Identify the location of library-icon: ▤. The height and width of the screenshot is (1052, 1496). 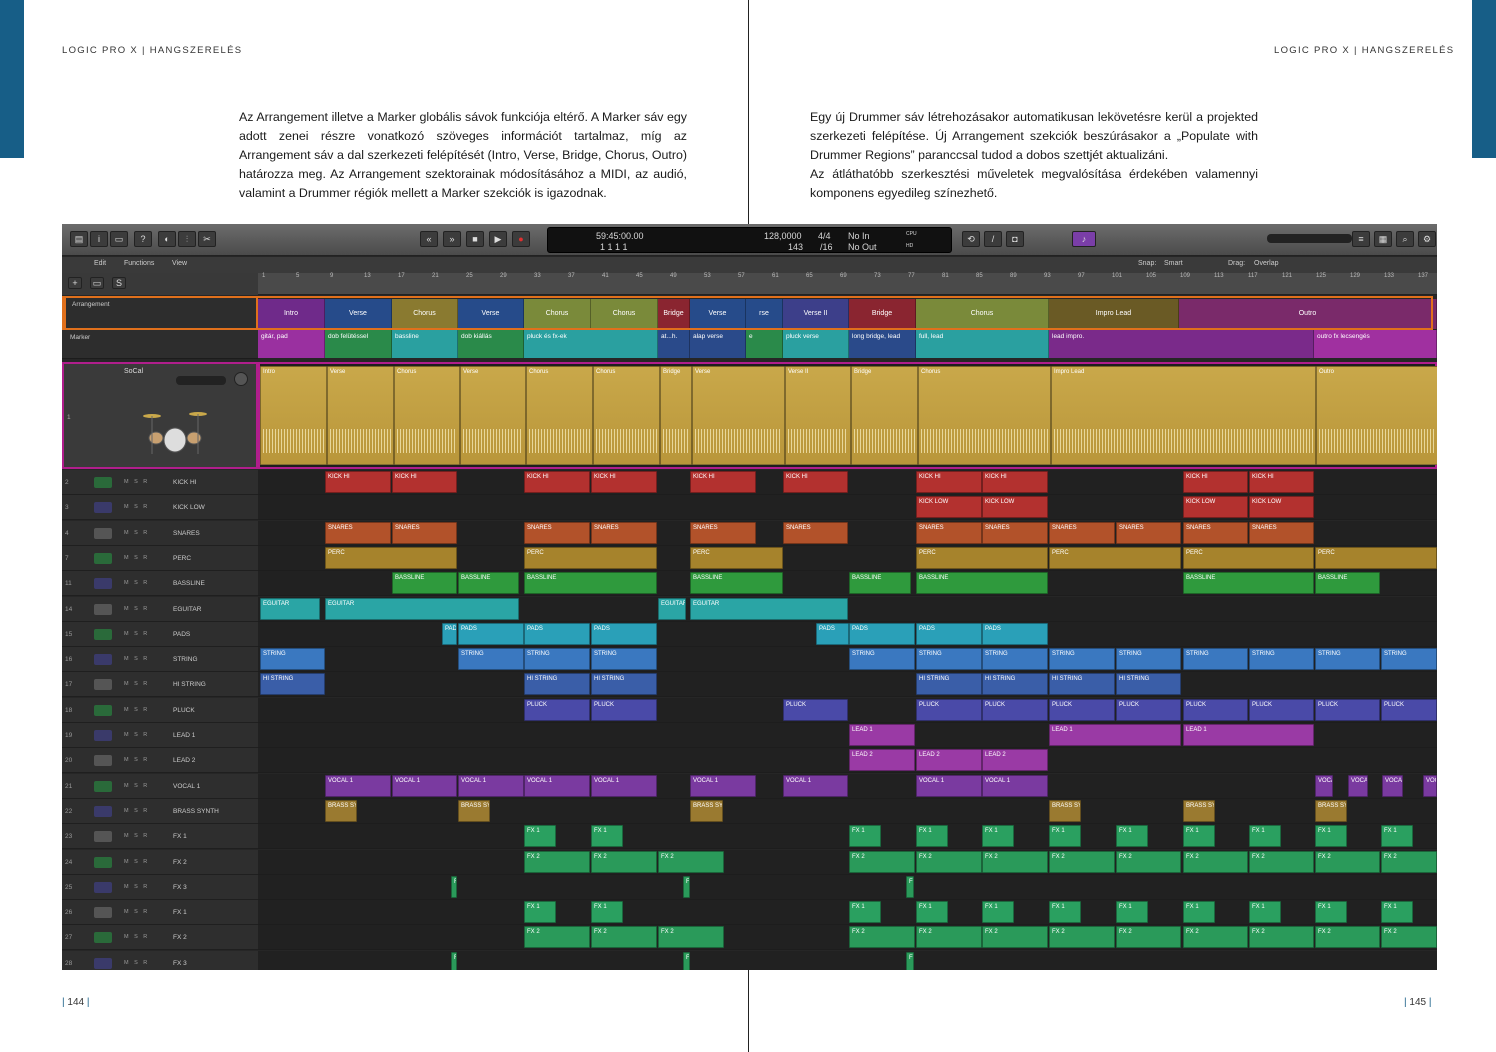
(79, 239).